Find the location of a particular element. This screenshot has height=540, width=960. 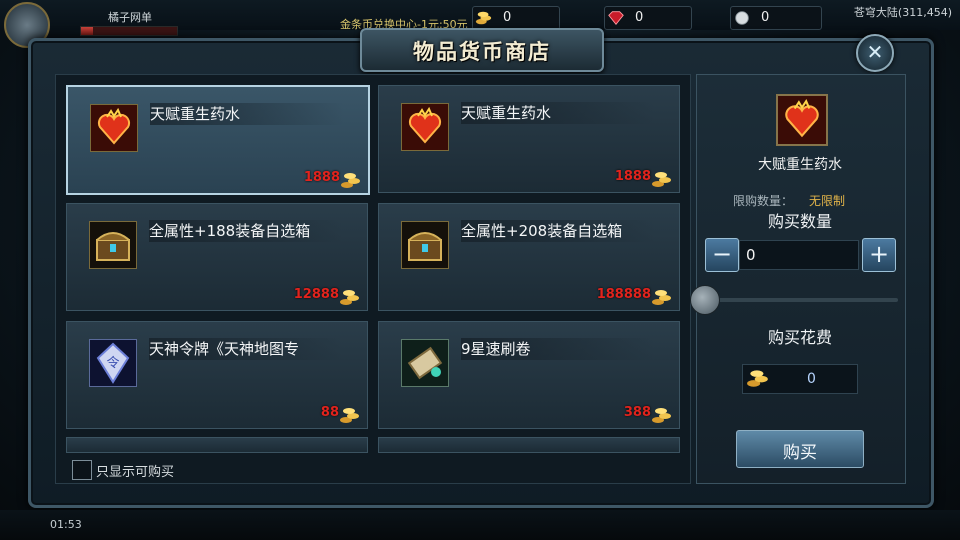

cost-label: 购买花费 is located at coordinates (799, 337).